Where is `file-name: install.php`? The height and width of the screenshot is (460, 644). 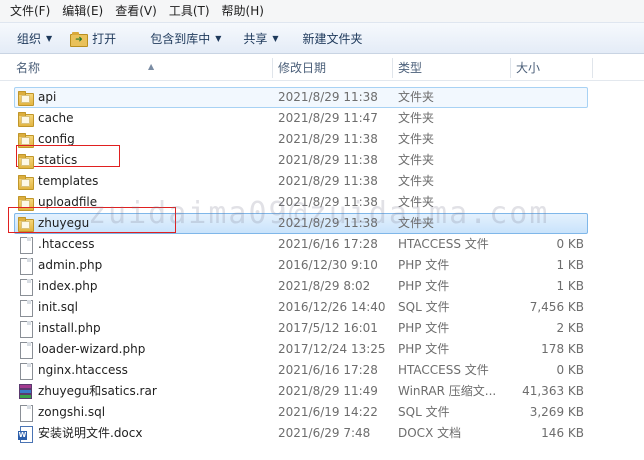 file-name: install.php is located at coordinates (69, 328).